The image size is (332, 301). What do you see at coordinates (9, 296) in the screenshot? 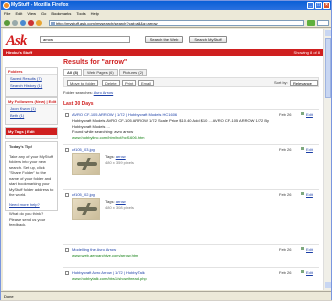
I see `status-text: Done` at bounding box center [9, 296].